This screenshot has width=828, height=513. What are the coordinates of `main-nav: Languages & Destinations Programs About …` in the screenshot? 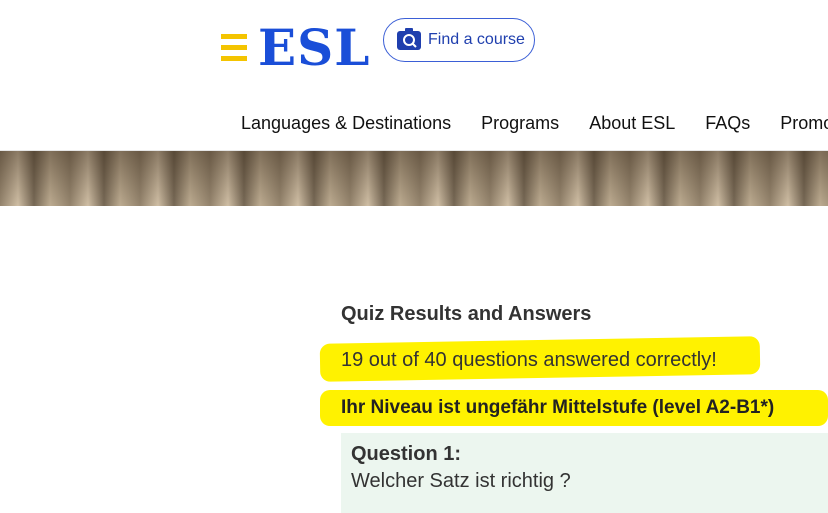 It's located at (534, 123).